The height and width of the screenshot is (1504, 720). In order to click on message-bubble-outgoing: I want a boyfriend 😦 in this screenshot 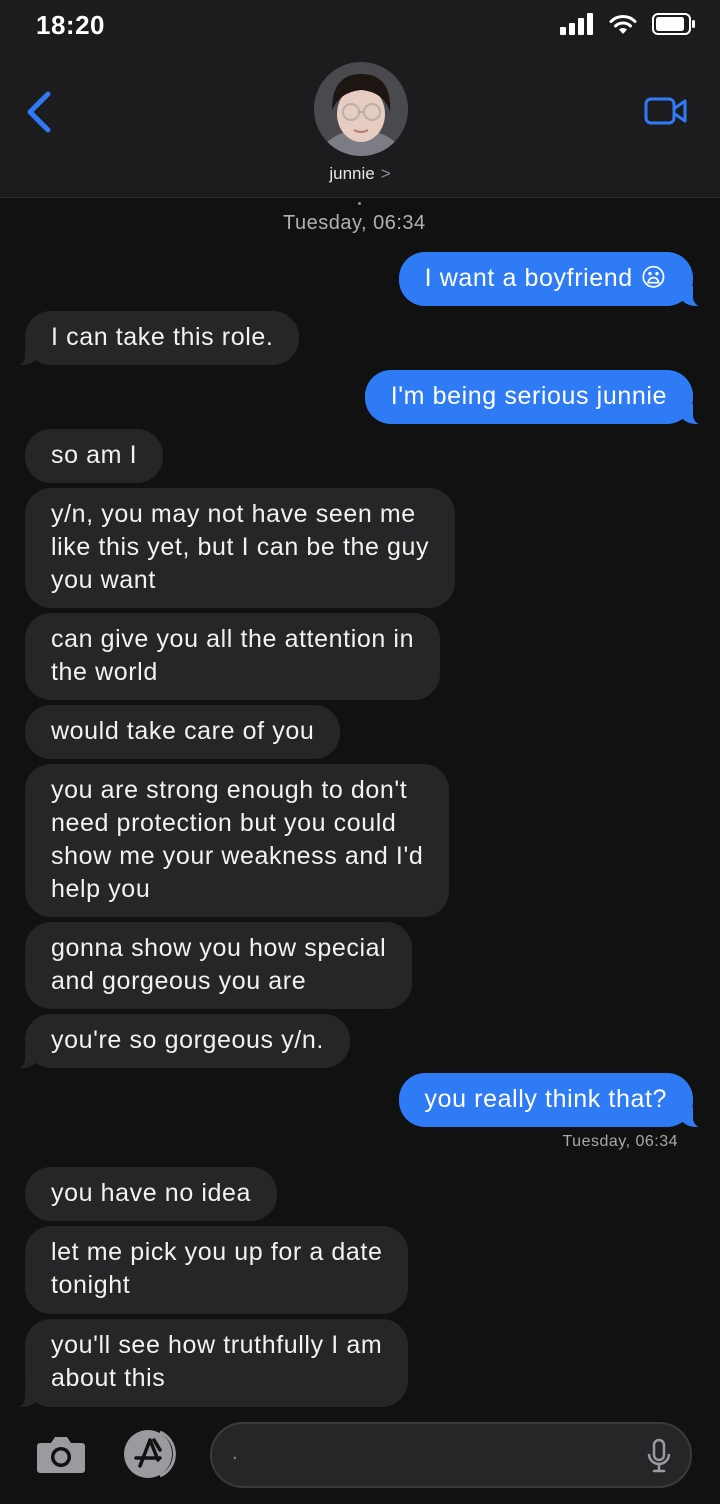, I will do `click(552, 279)`.